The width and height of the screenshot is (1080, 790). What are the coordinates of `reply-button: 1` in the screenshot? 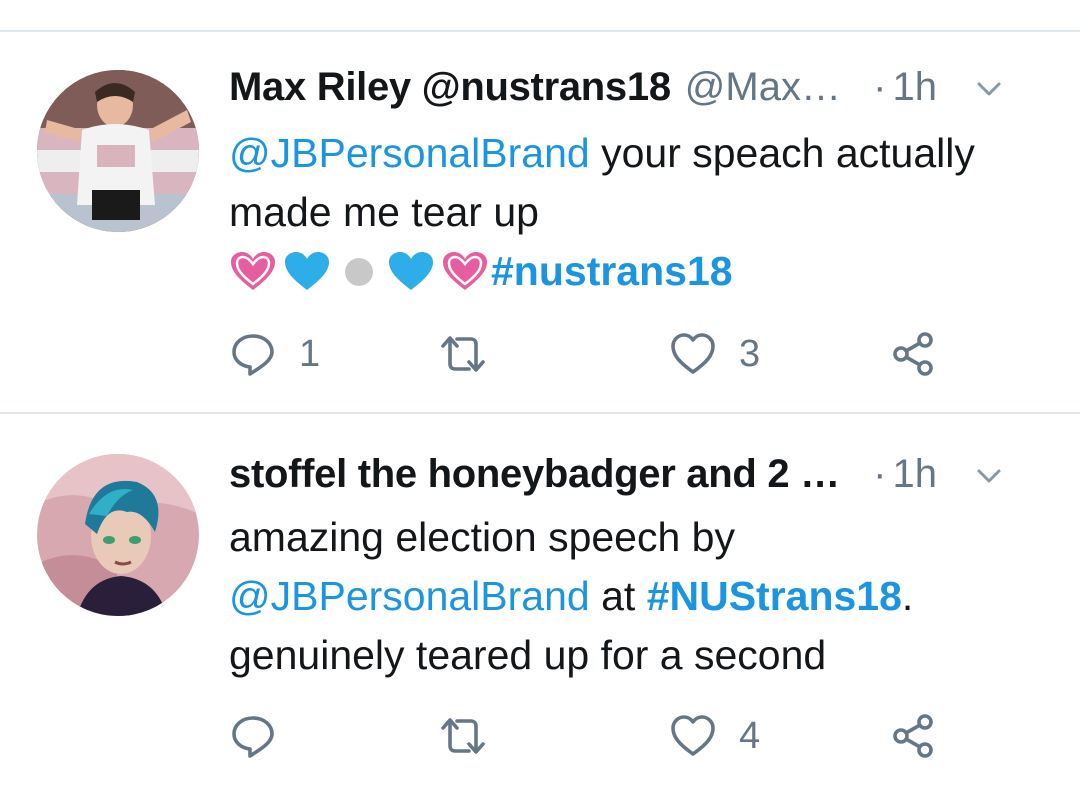 It's located at (274, 354).